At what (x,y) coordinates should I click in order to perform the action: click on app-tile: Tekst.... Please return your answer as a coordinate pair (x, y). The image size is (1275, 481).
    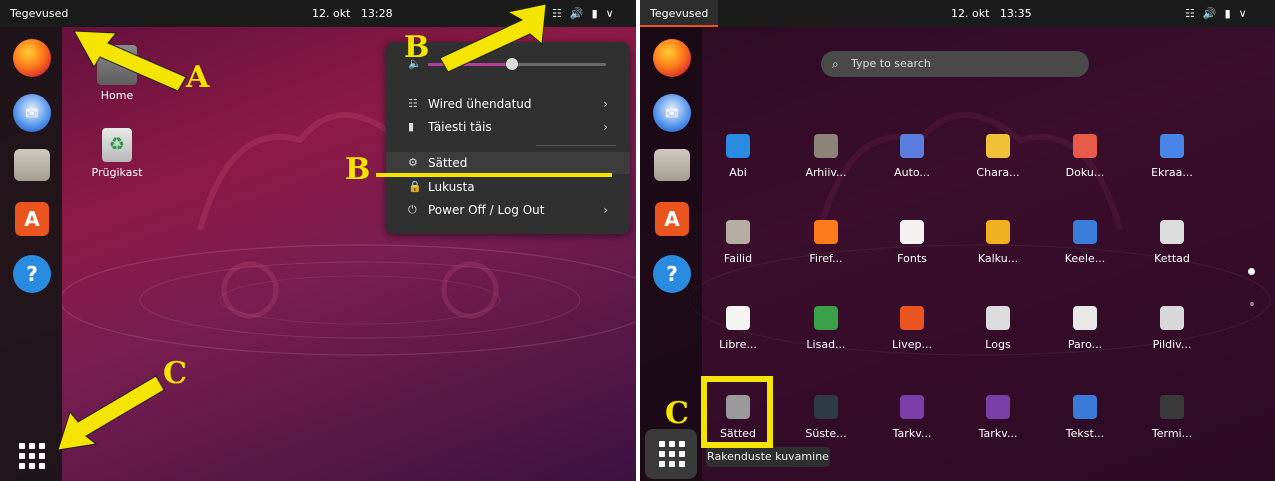
    Looking at the image, I should click on (1085, 417).